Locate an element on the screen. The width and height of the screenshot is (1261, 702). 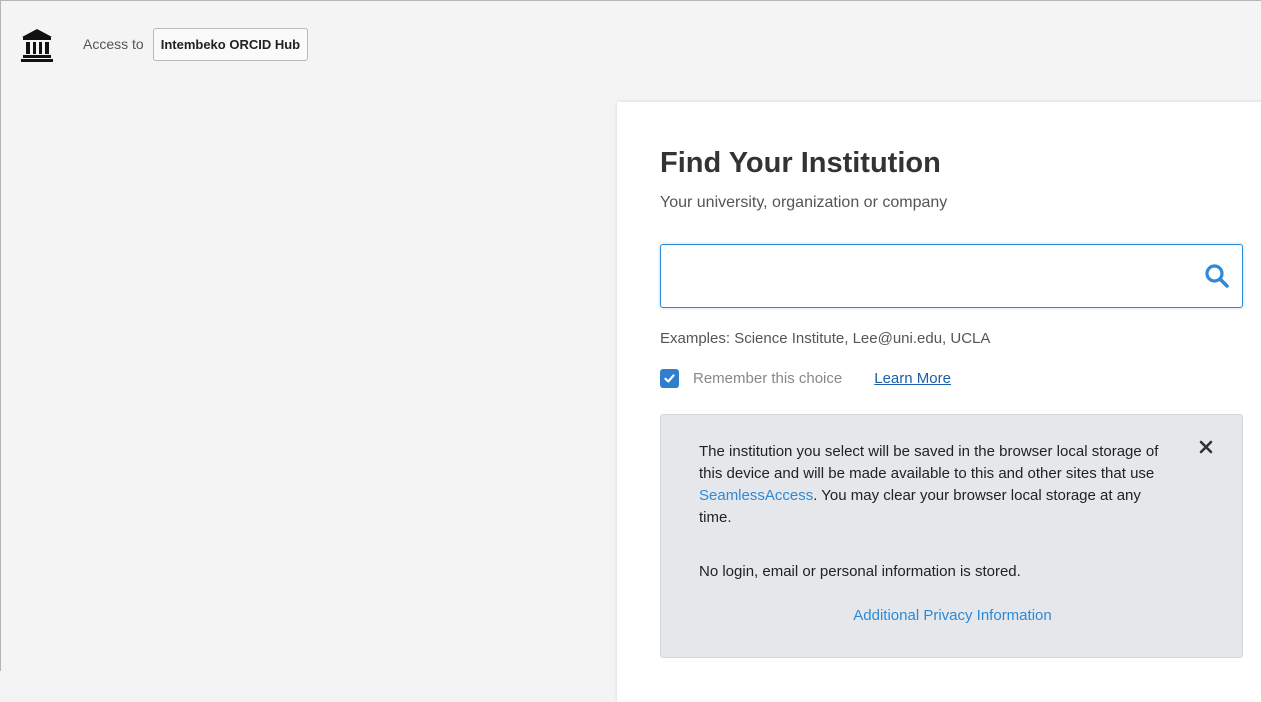
close-icon is located at coordinates (1206, 447).